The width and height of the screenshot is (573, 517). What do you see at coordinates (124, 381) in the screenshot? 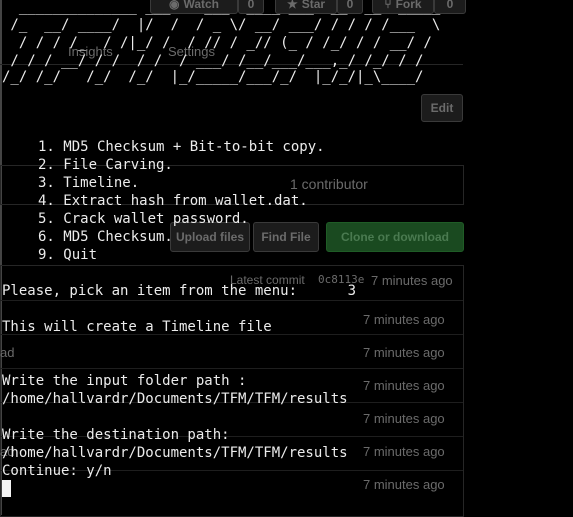
I see `input-path-label: Write the input folder path :` at bounding box center [124, 381].